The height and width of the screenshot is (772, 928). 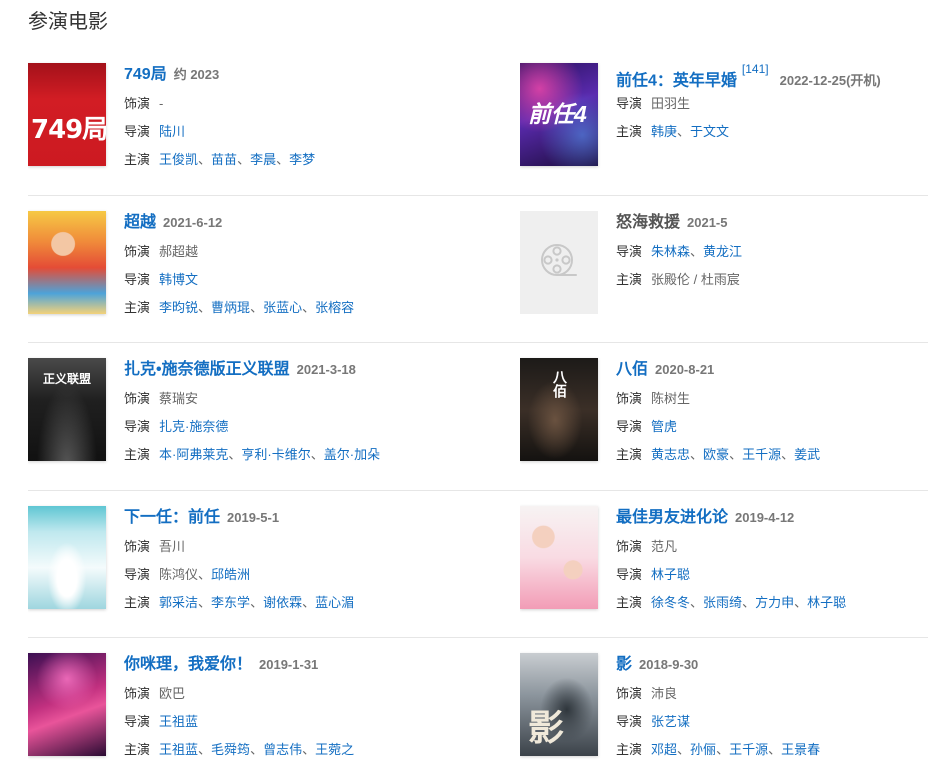 I want to click on cast-label: 主演, so click(x=629, y=131).